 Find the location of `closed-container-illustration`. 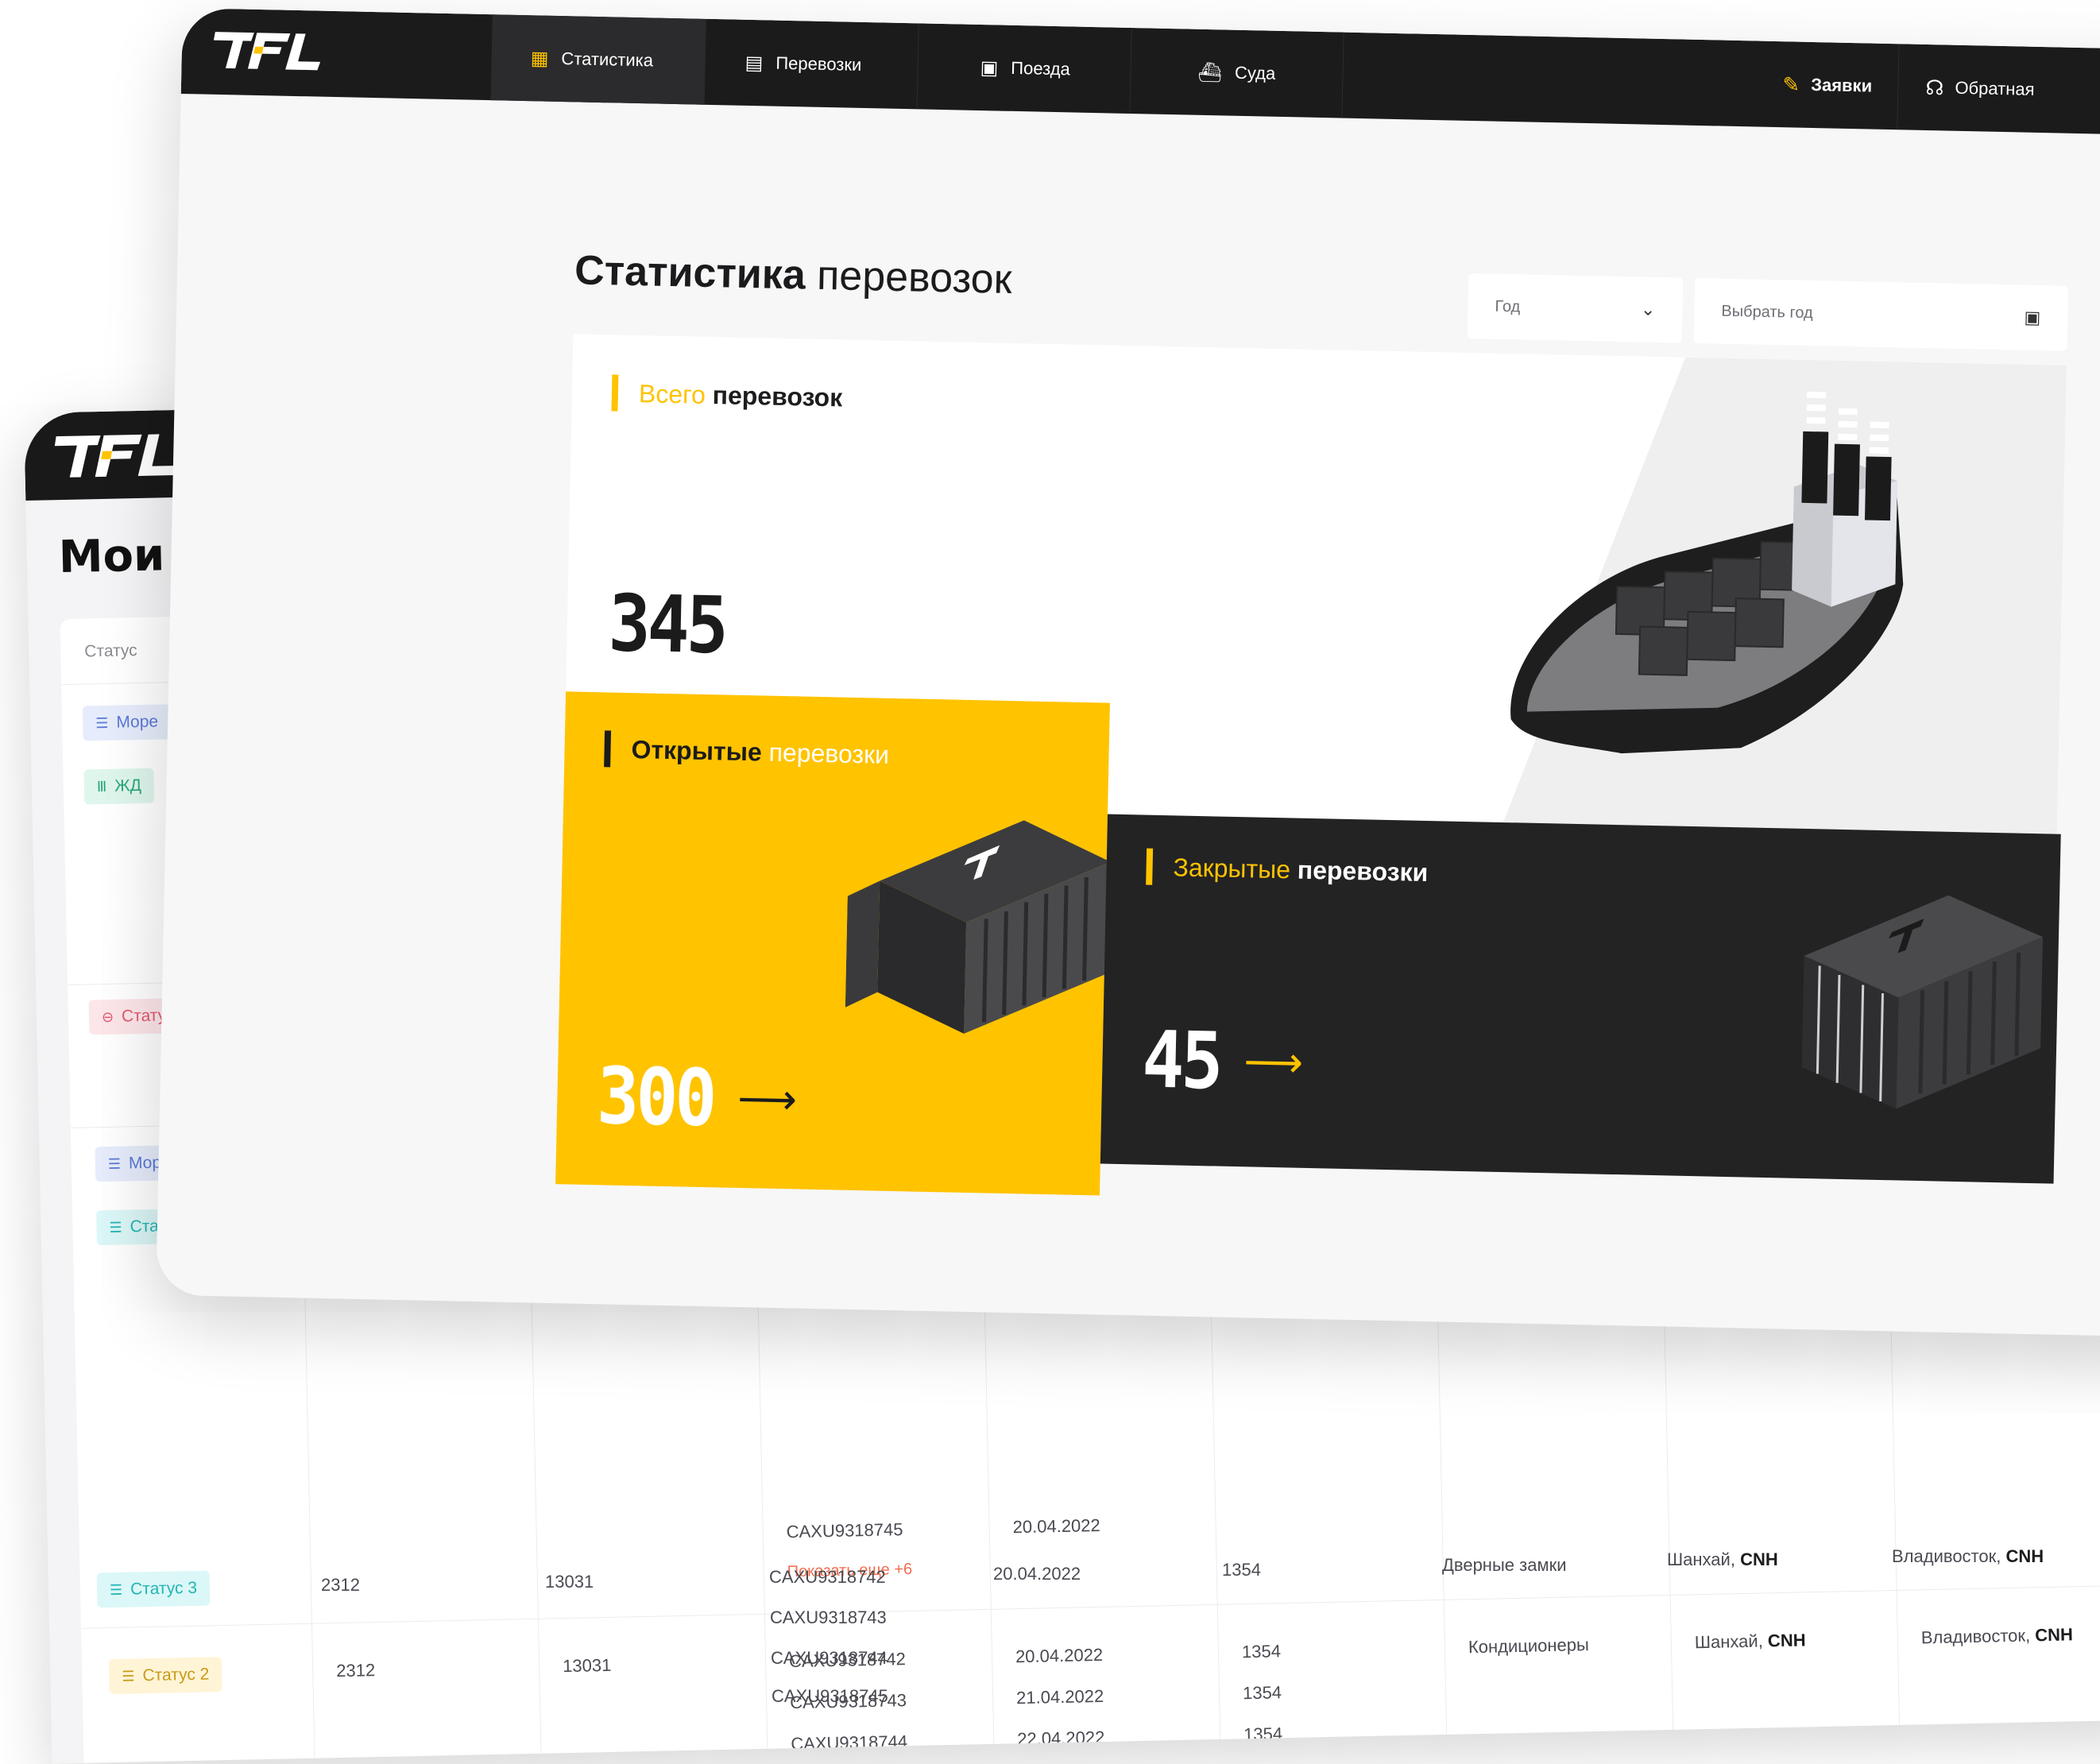

closed-container-illustration is located at coordinates (1923, 1002).